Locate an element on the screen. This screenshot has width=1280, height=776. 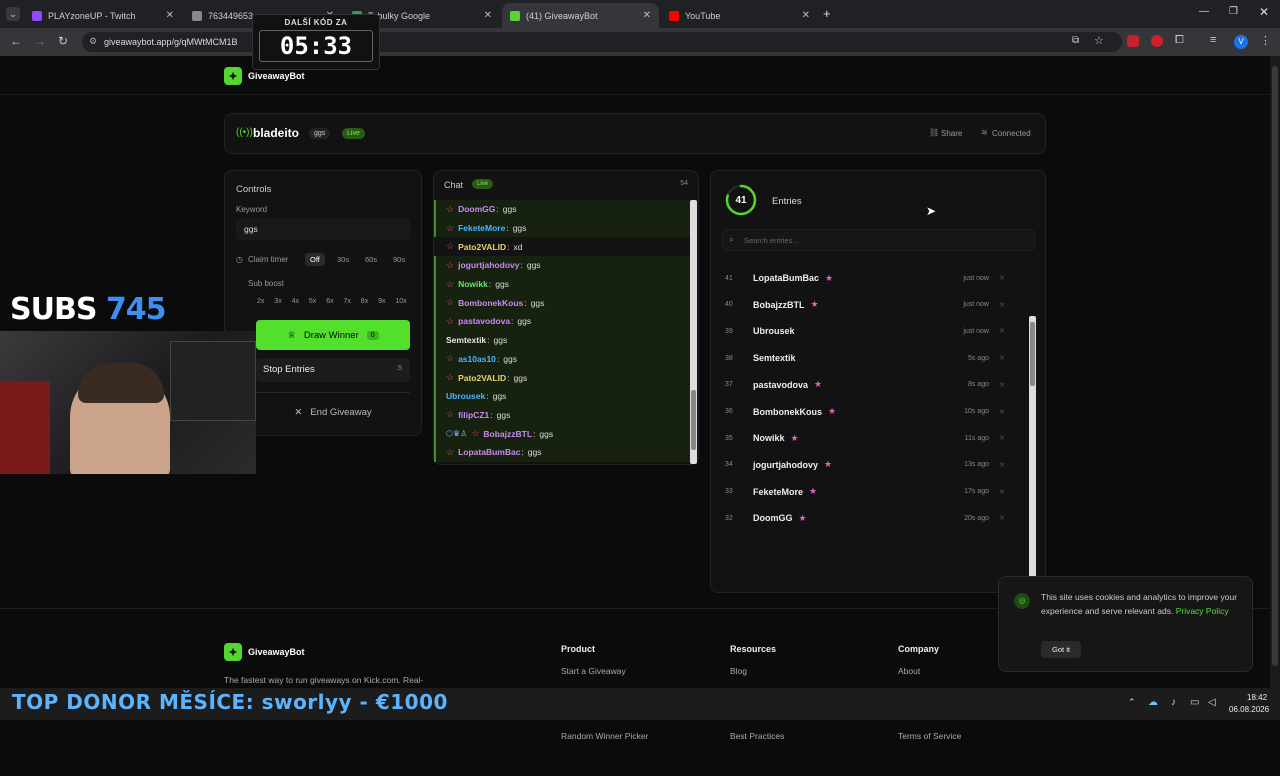
end-giveaway-button: ✕ End Giveaway is located at coordinates (333, 412).